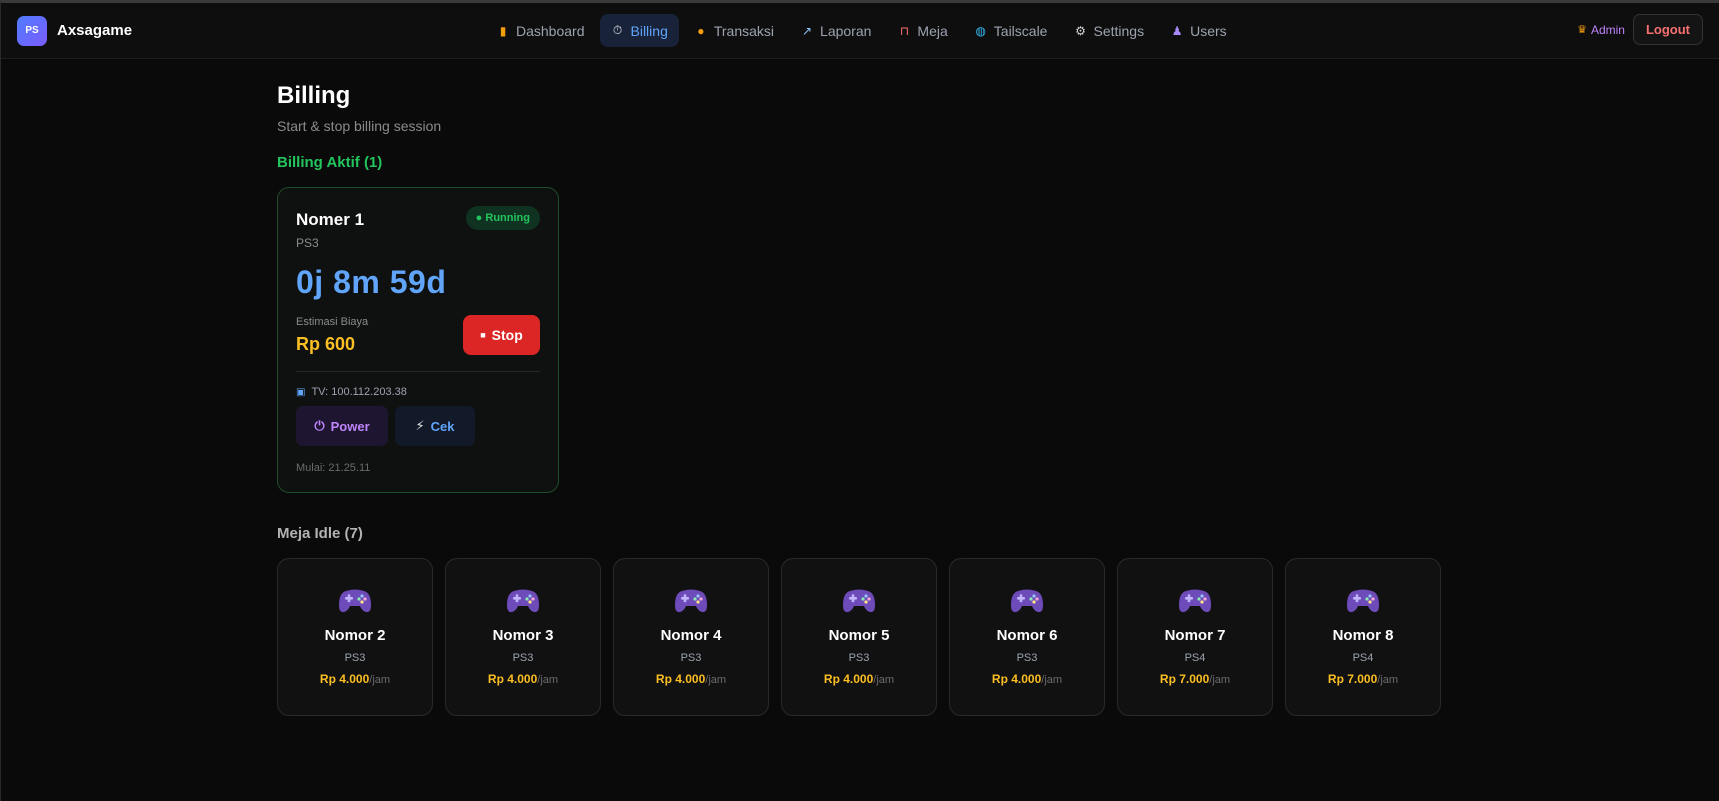  What do you see at coordinates (1177, 30) in the screenshot?
I see `users-icon: ♟` at bounding box center [1177, 30].